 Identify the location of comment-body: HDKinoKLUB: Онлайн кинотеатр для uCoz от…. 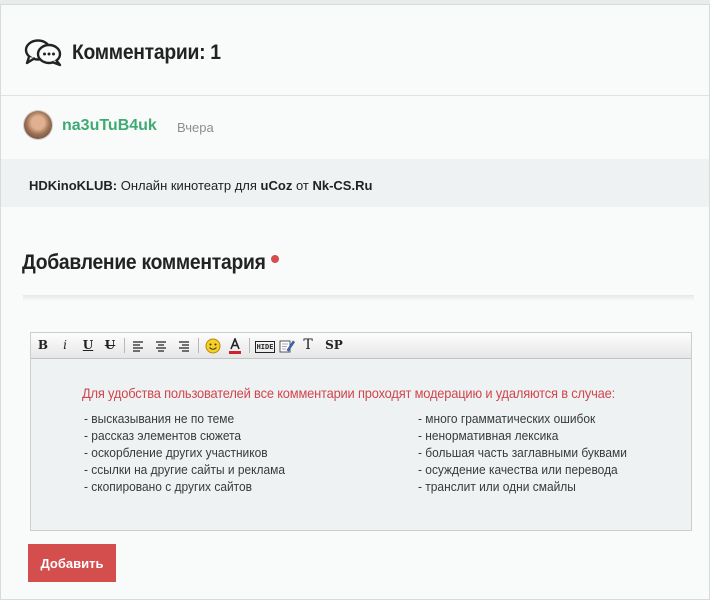
(355, 183).